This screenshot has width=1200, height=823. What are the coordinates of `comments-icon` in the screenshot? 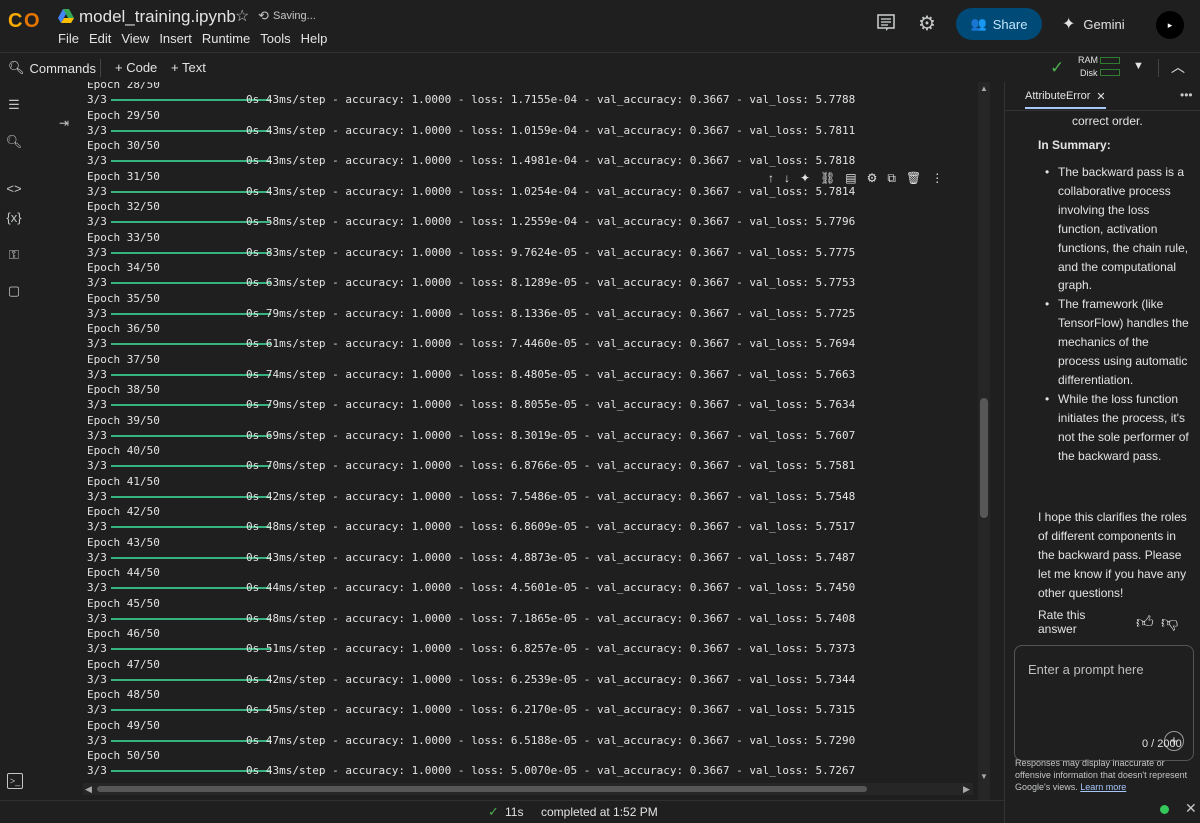 It's located at (886, 23).